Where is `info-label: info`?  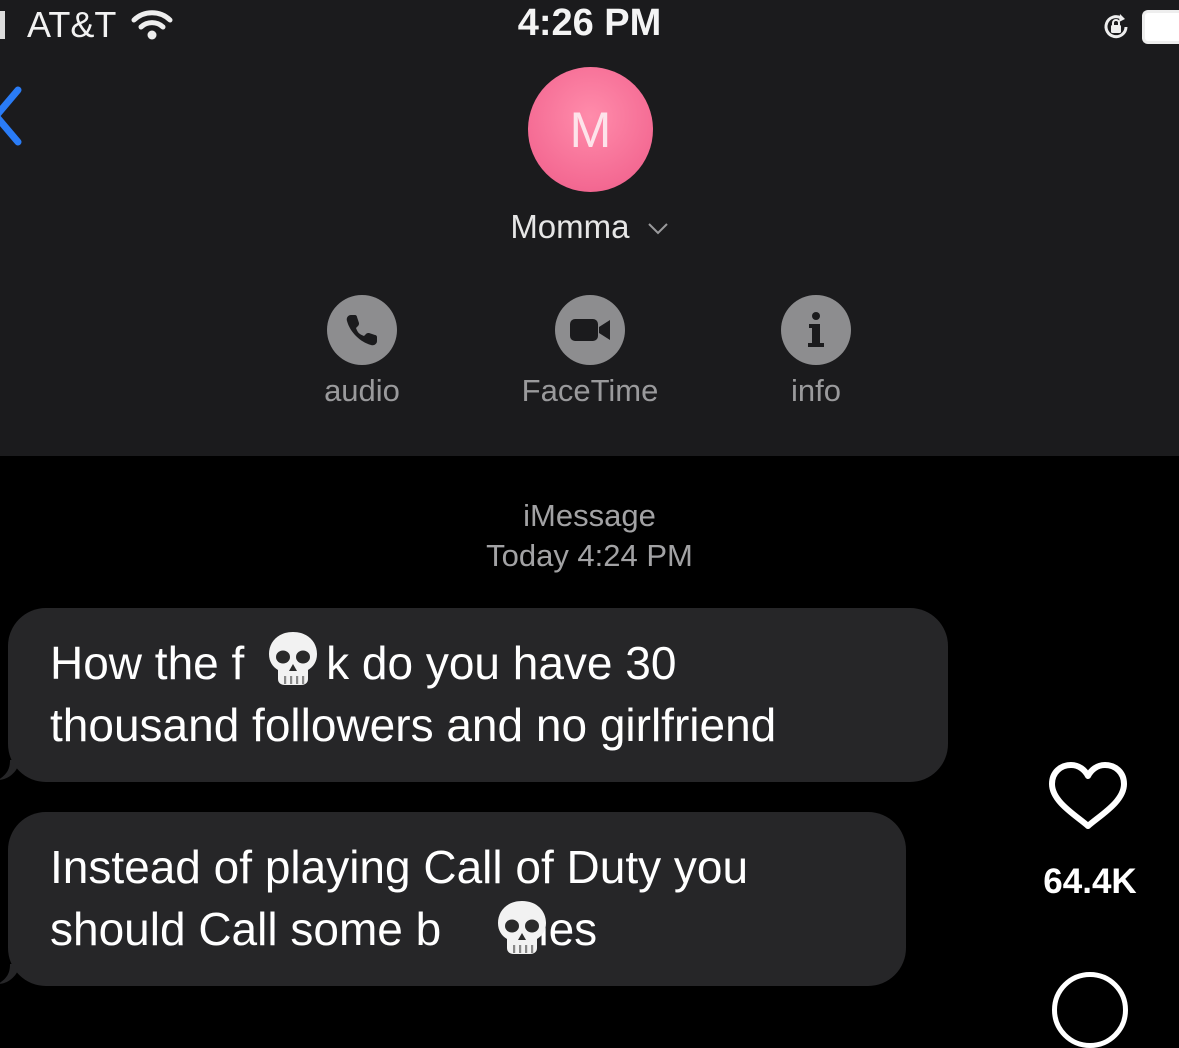
info-label: info is located at coordinates (816, 390).